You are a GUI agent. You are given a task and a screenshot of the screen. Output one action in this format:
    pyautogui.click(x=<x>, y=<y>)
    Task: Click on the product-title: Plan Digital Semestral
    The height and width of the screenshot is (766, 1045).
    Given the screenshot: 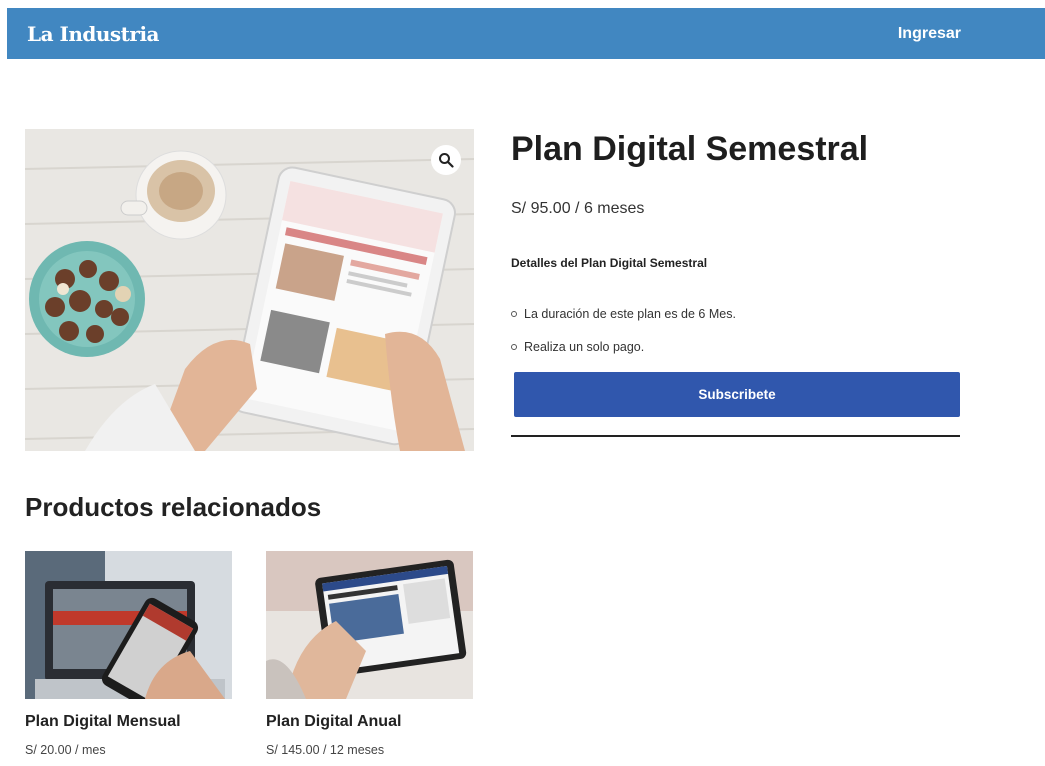 What is the action you would take?
    pyautogui.click(x=690, y=149)
    